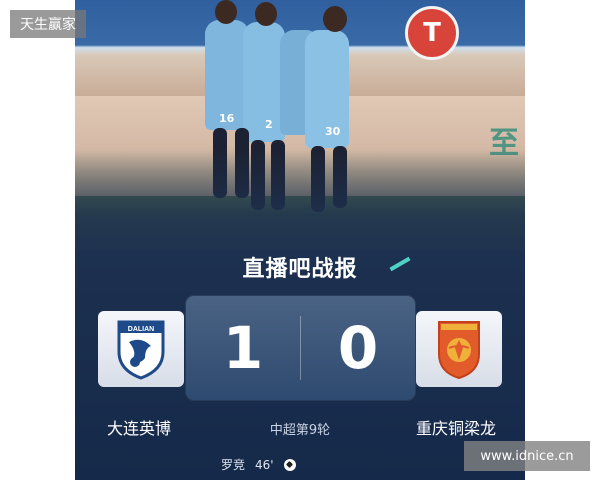  I want to click on stadium-logo: T, so click(432, 33).